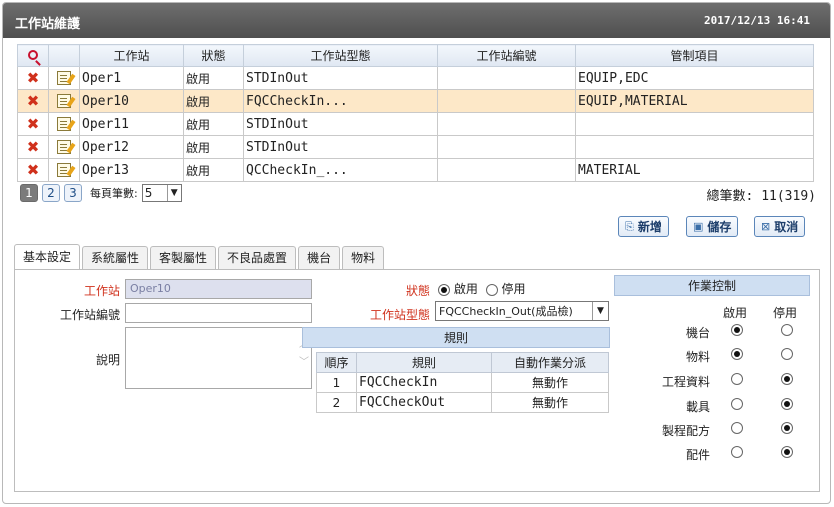  What do you see at coordinates (720, 332) in the screenshot?
I see `control-row: 機台` at bounding box center [720, 332].